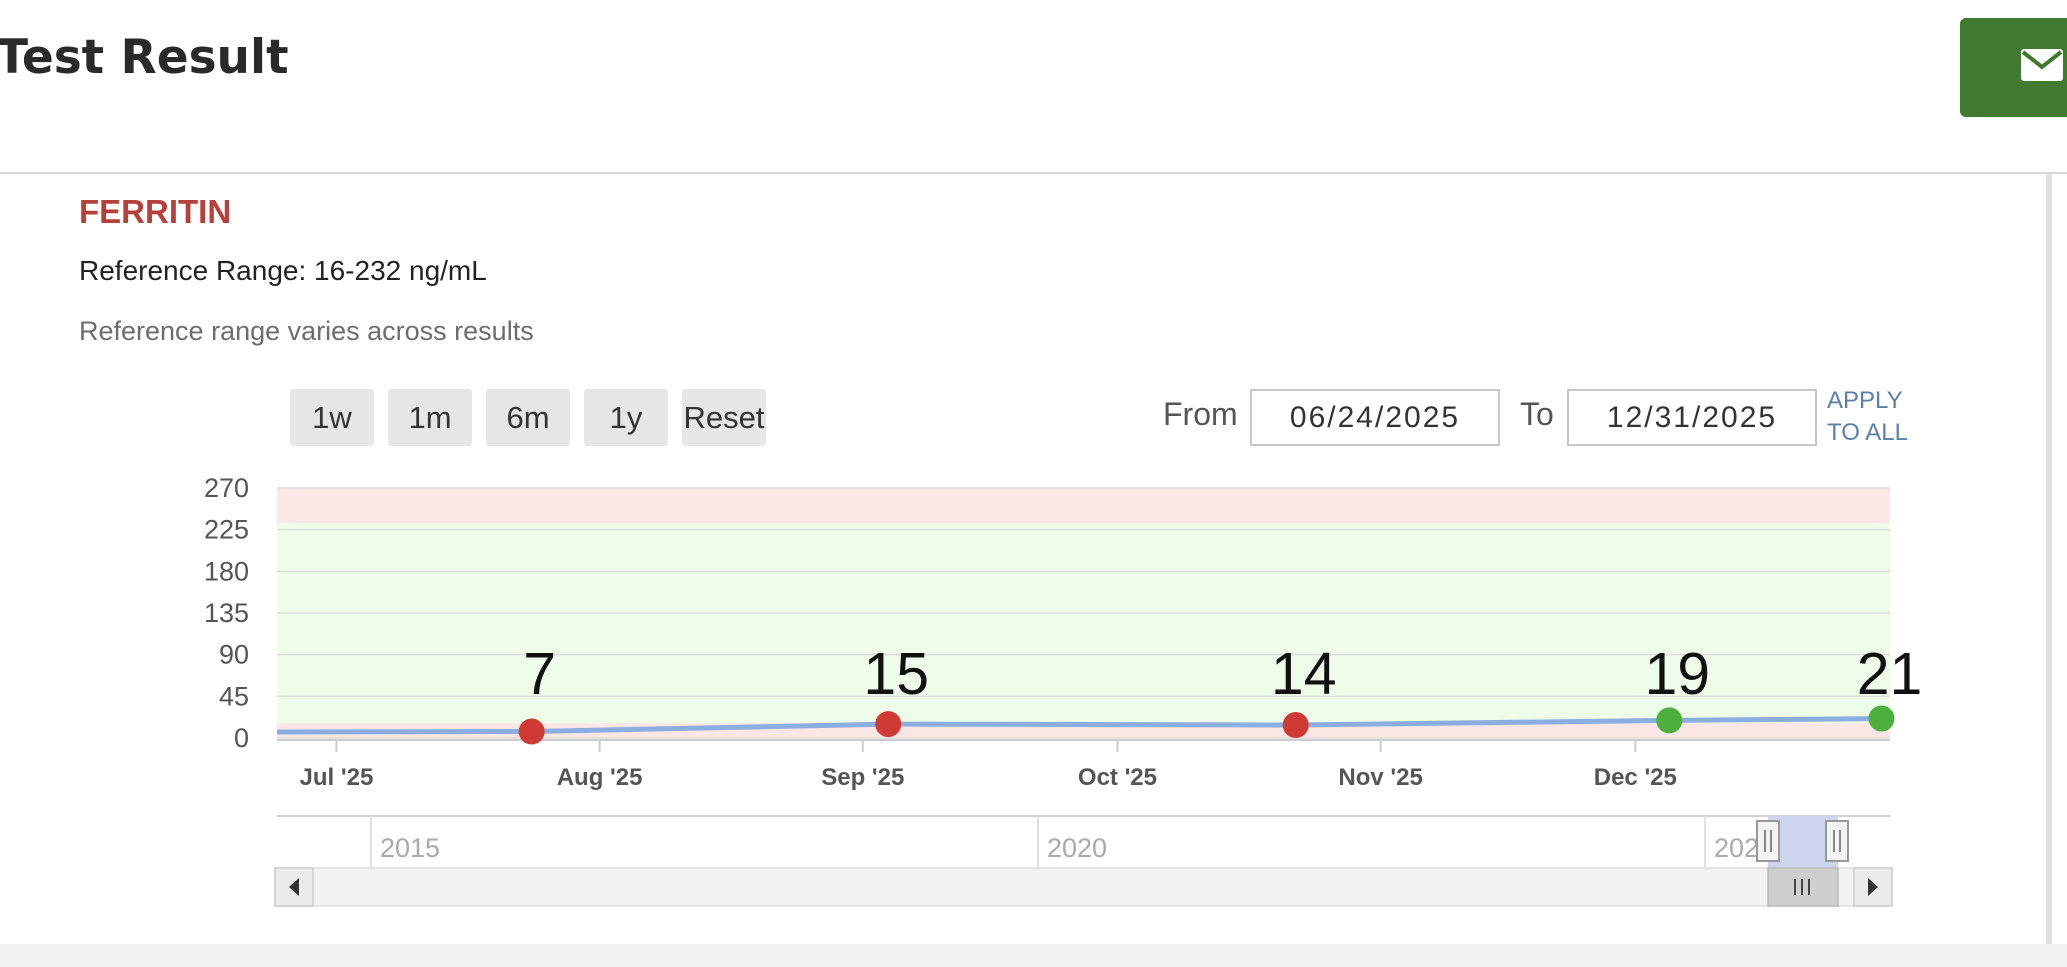 This screenshot has width=2067, height=967. Describe the element at coordinates (600, 777) in the screenshot. I see `x-tick-label: Aug '25` at that location.